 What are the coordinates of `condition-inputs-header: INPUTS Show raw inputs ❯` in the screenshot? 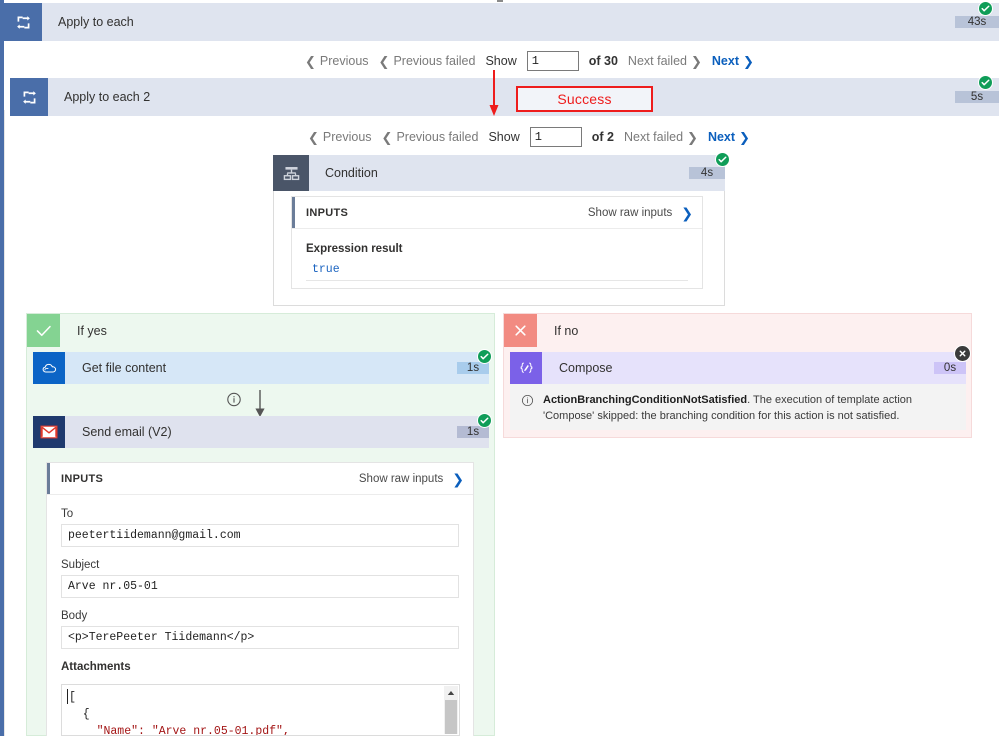 It's located at (497, 213).